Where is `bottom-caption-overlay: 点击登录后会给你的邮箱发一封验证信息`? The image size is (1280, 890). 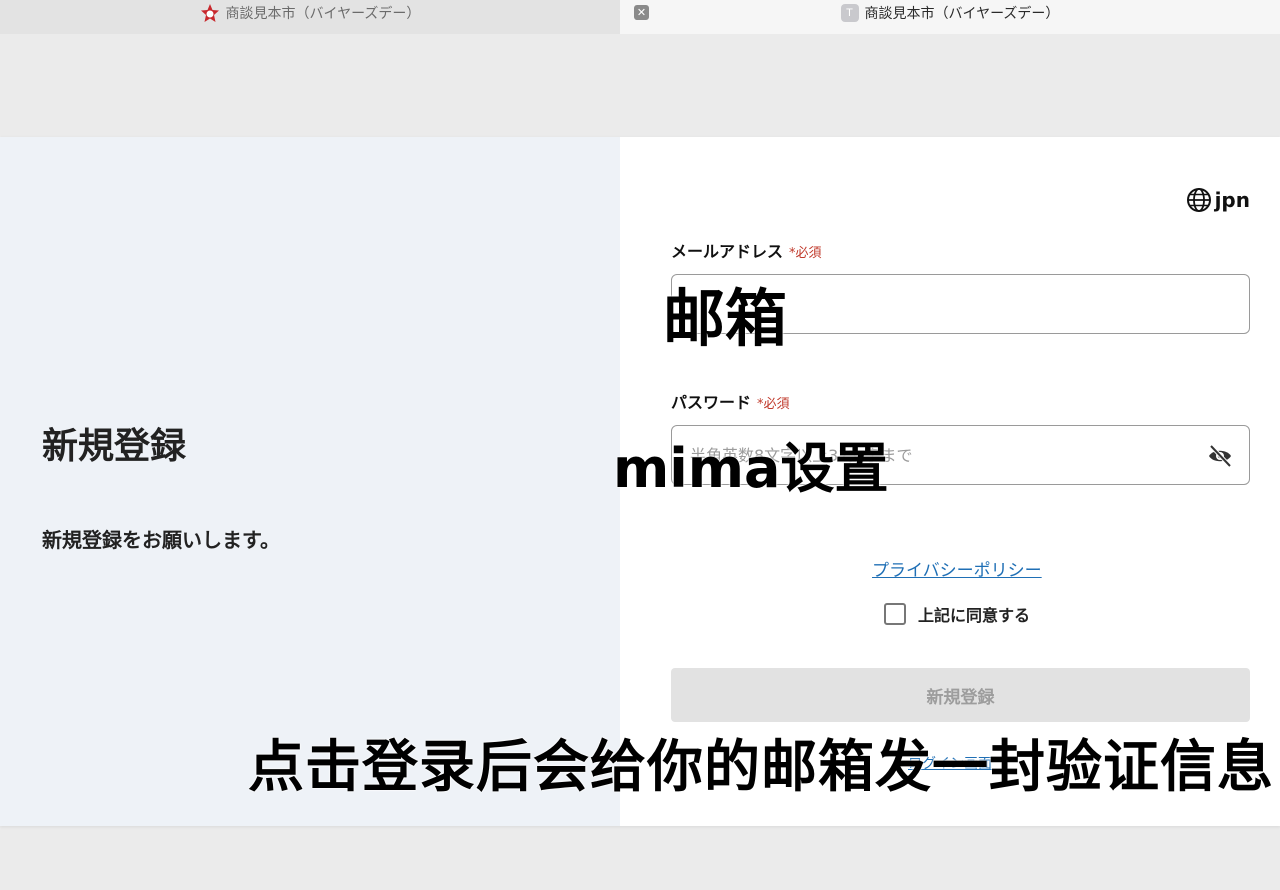
bottom-caption-overlay: 点击登录后会给你的邮箱发一封验证信息 is located at coordinates (761, 767).